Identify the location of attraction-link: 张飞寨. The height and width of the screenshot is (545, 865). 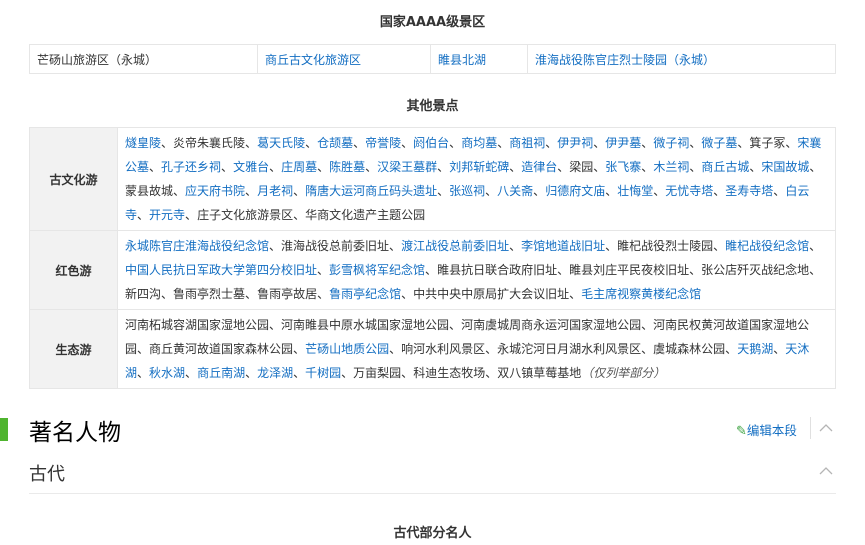
(623, 167).